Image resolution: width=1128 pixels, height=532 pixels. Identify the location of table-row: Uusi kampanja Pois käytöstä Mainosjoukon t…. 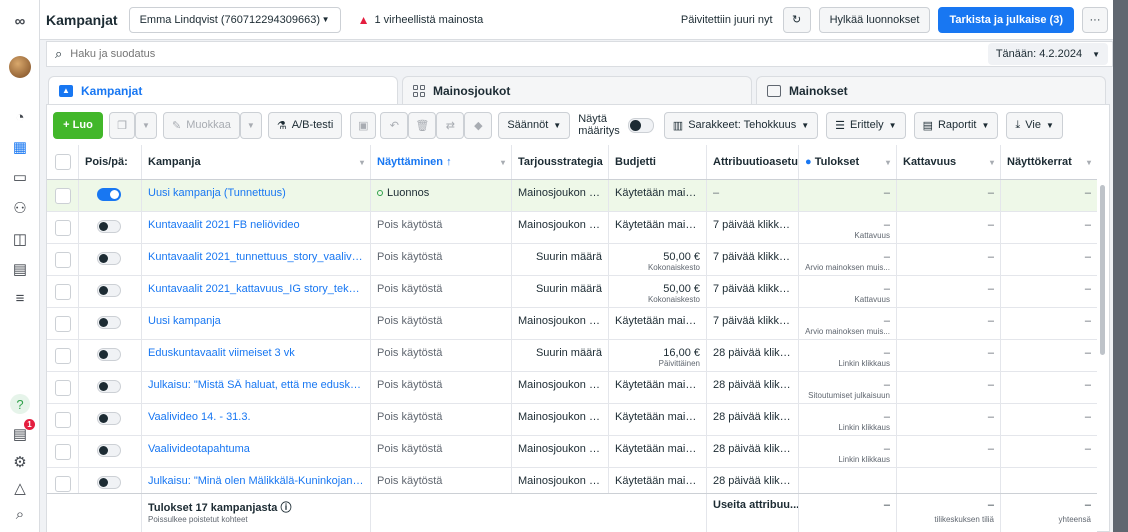
(572, 324).